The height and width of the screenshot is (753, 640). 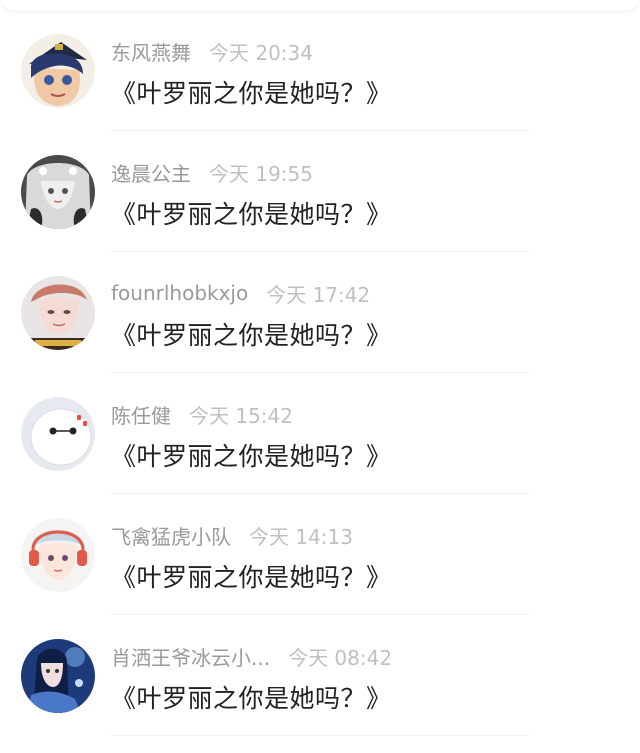 I want to click on username: 东风燕舞, so click(x=151, y=51).